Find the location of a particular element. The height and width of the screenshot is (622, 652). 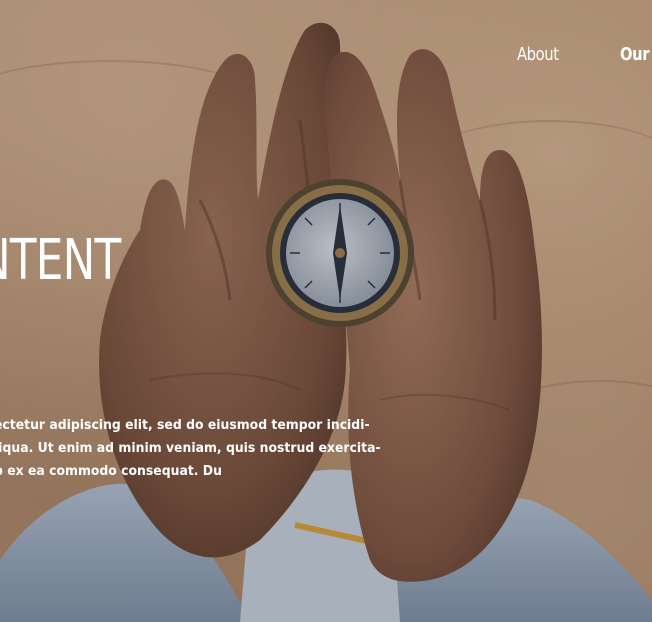

hero-headline: NTENT is located at coordinates (60, 260).